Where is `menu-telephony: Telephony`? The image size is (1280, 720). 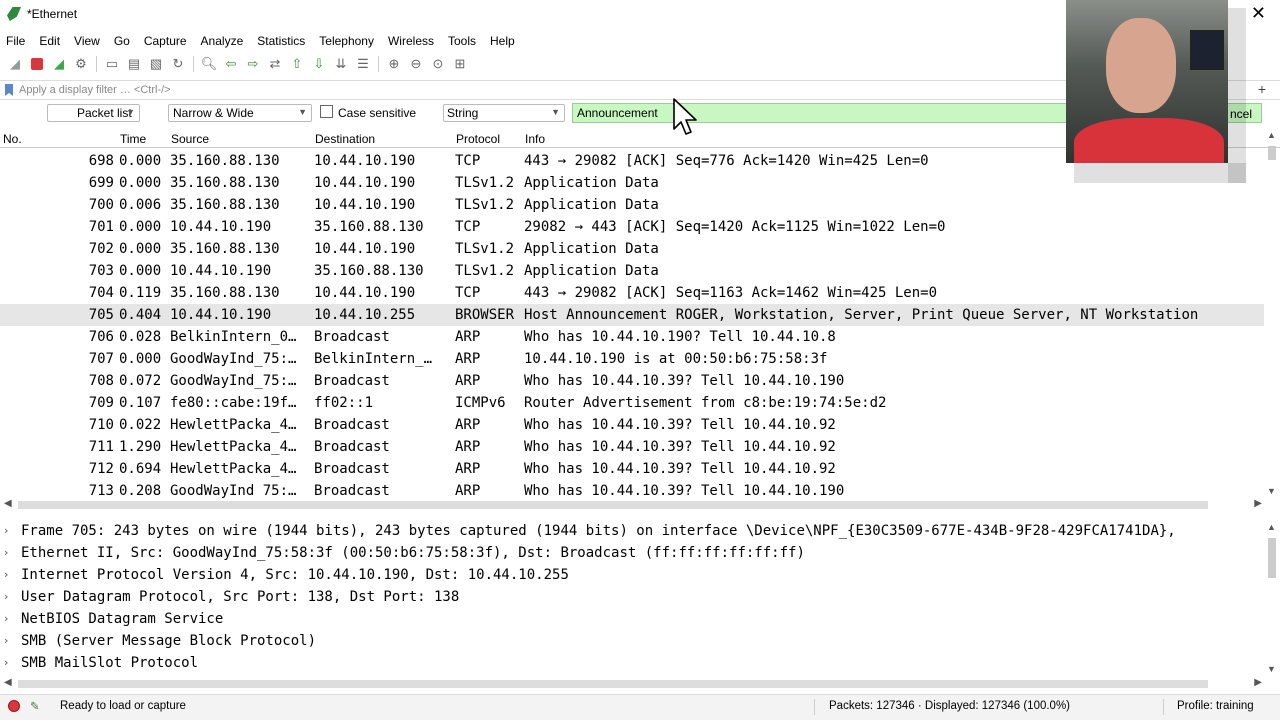 menu-telephony: Telephony is located at coordinates (347, 41).